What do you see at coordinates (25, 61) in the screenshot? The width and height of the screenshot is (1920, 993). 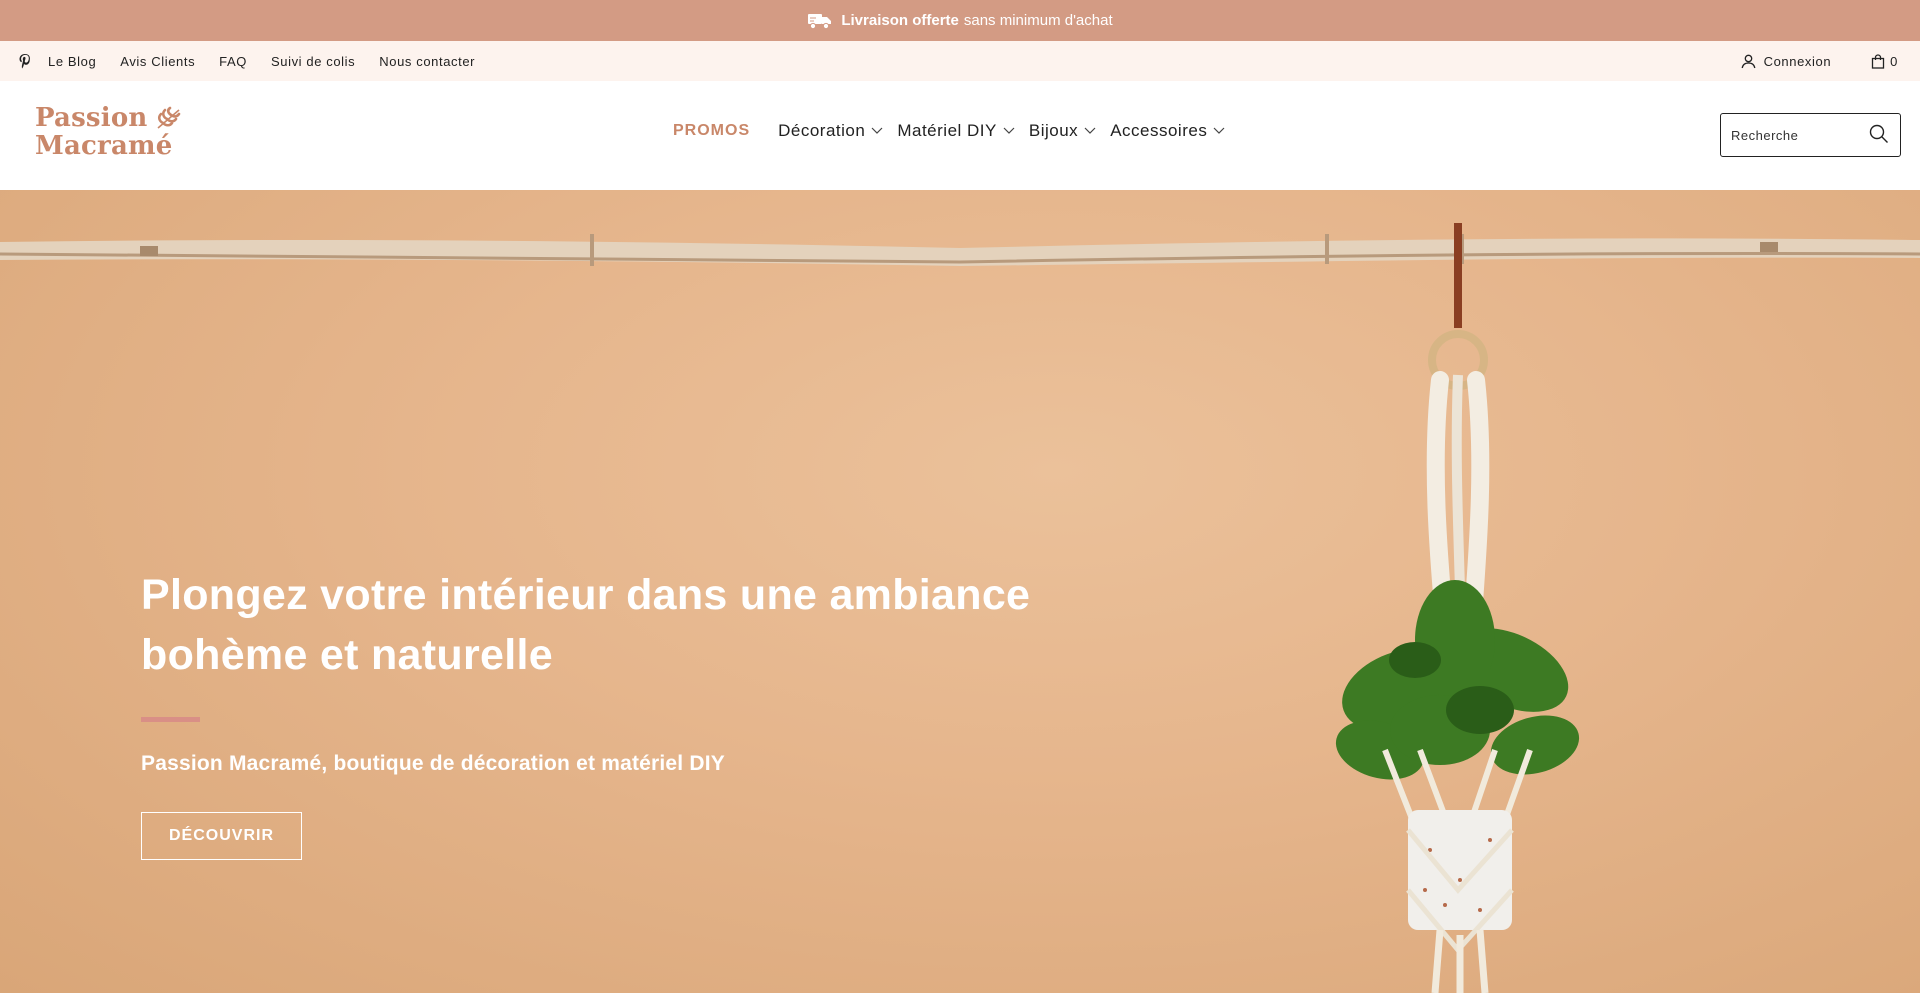 I see `pinterest-icon` at bounding box center [25, 61].